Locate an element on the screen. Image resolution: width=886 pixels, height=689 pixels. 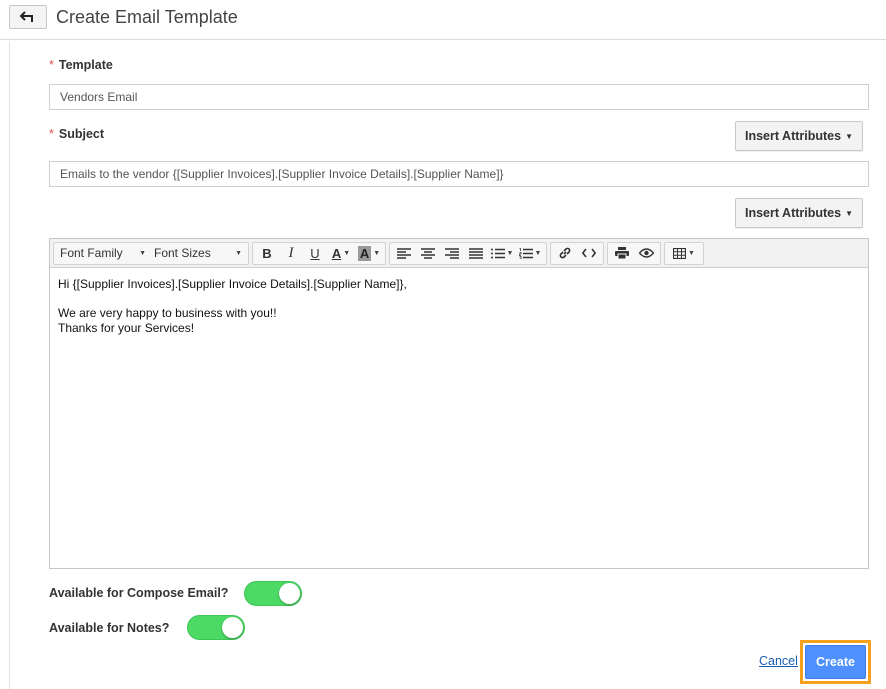
editor-line: Thanks for your Services! is located at coordinates (126, 327).